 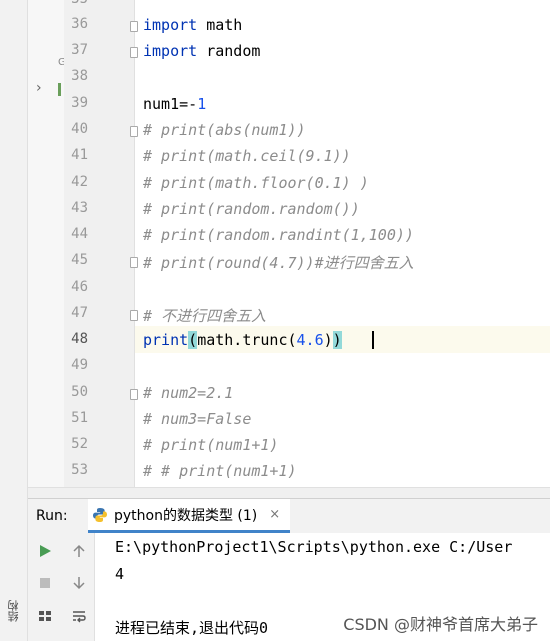 I want to click on run-toolbar, so click(x=61, y=587).